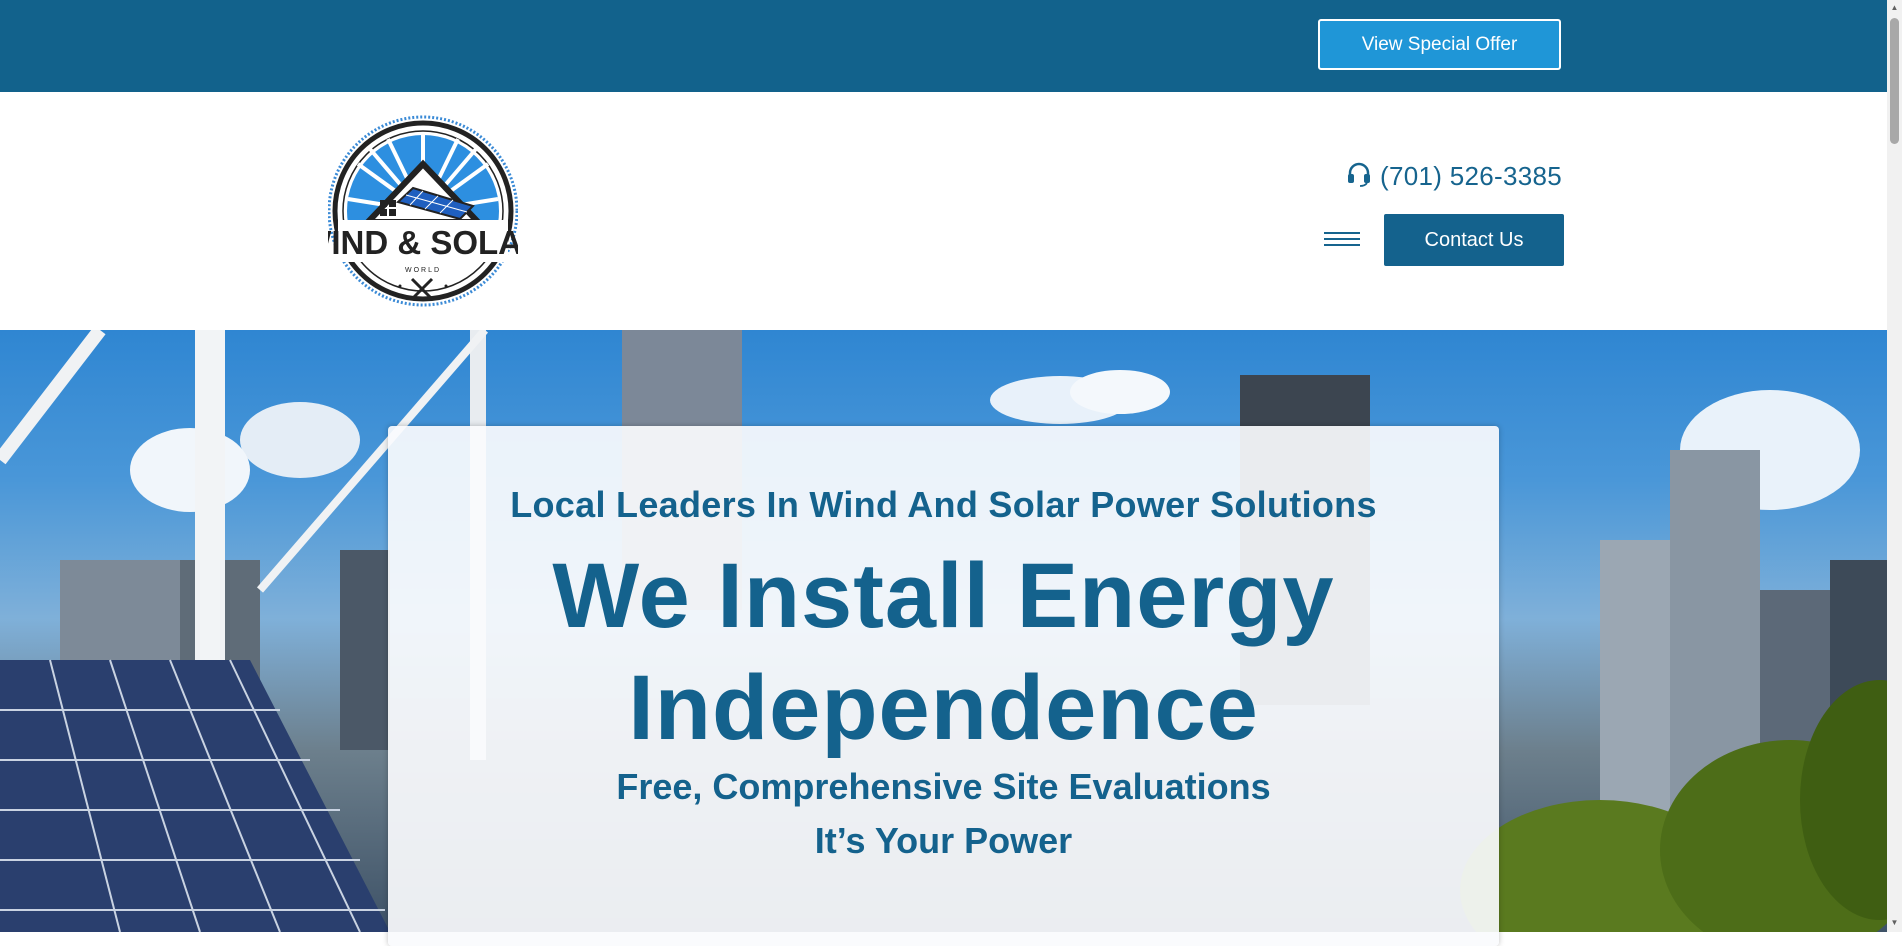  What do you see at coordinates (1342, 240) in the screenshot?
I see `hamburger-icon` at bounding box center [1342, 240].